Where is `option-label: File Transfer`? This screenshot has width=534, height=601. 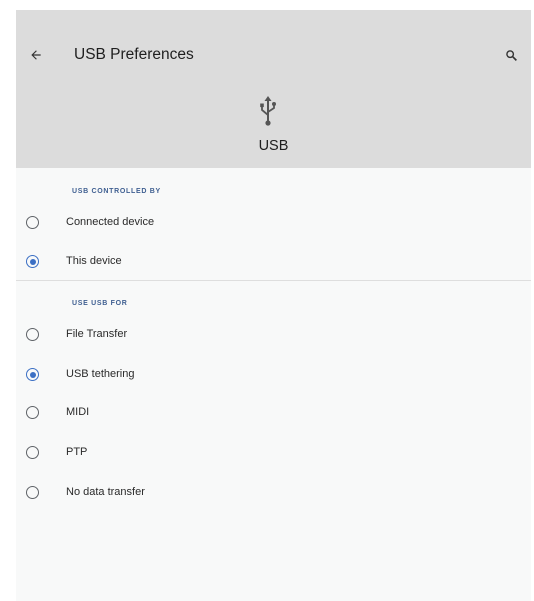
option-label: File Transfer is located at coordinates (97, 334).